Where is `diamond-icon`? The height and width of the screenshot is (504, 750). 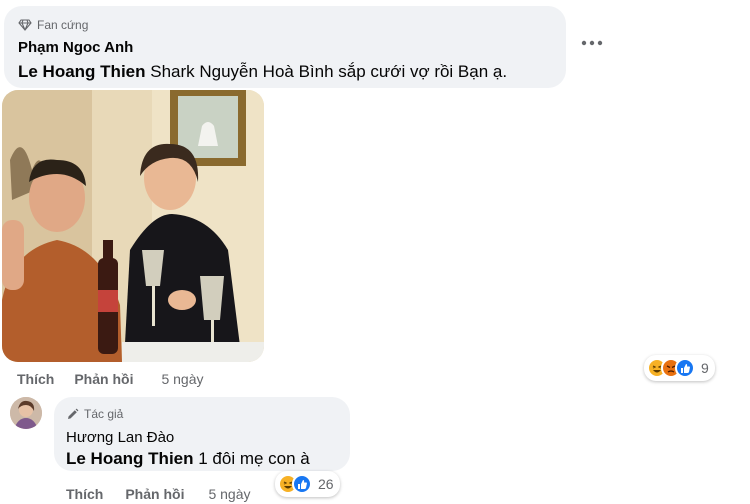
diamond-icon is located at coordinates (25, 25).